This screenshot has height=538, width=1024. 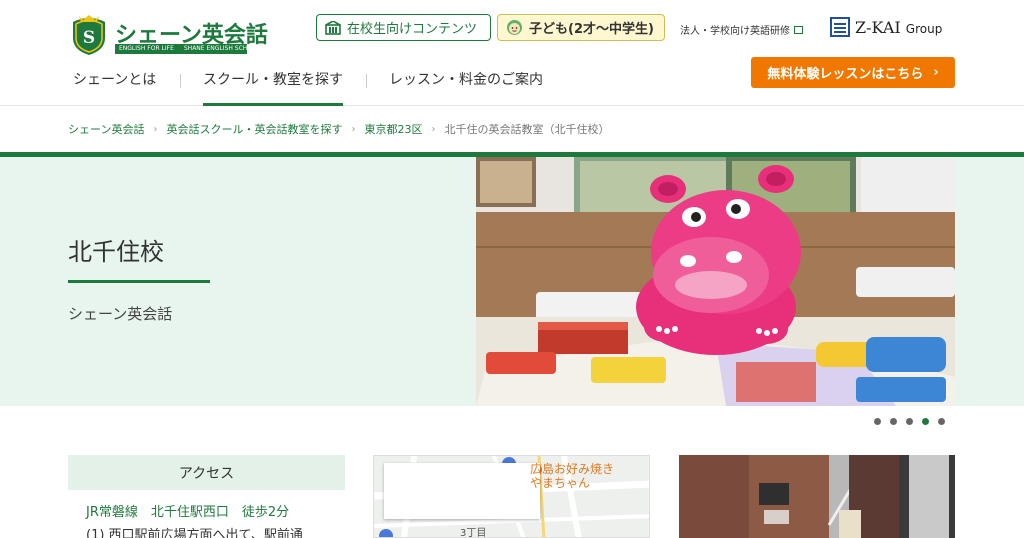 What do you see at coordinates (89, 38) in the screenshot?
I see `svg-text: S` at bounding box center [89, 38].